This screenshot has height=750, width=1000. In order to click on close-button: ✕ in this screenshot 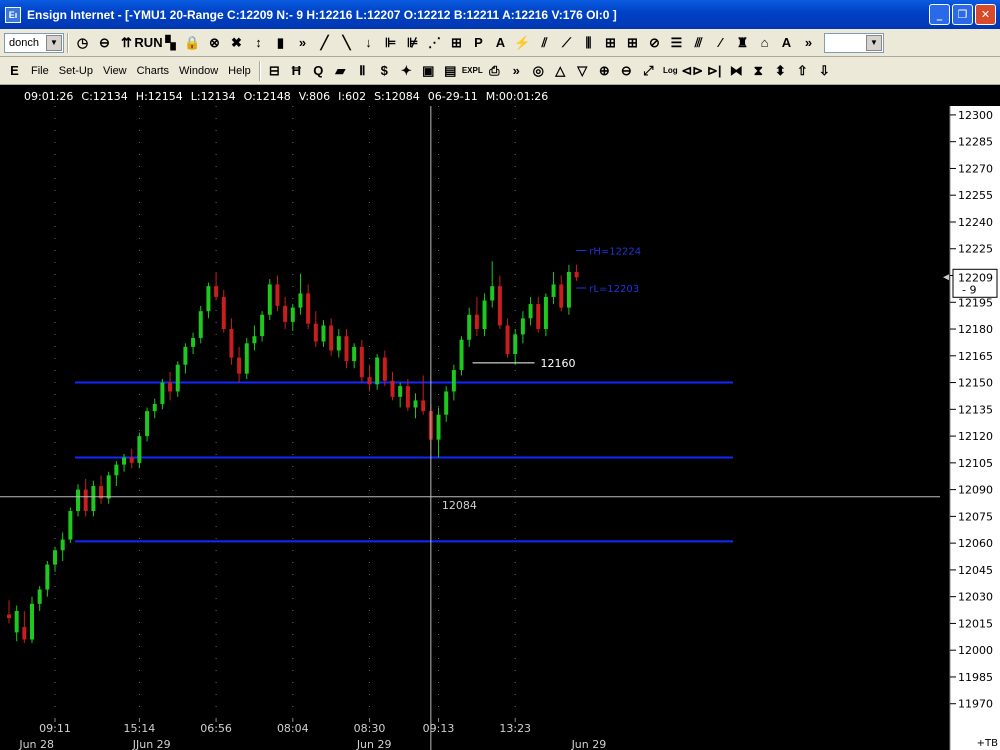, I will do `click(985, 14)`.